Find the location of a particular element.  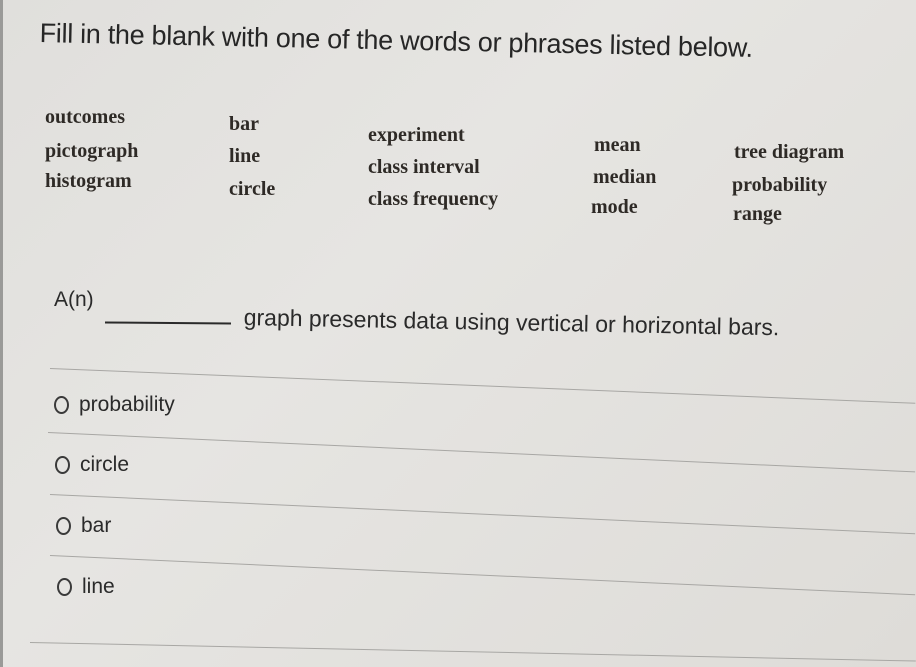

word-bank-item: mode is located at coordinates (614, 207).